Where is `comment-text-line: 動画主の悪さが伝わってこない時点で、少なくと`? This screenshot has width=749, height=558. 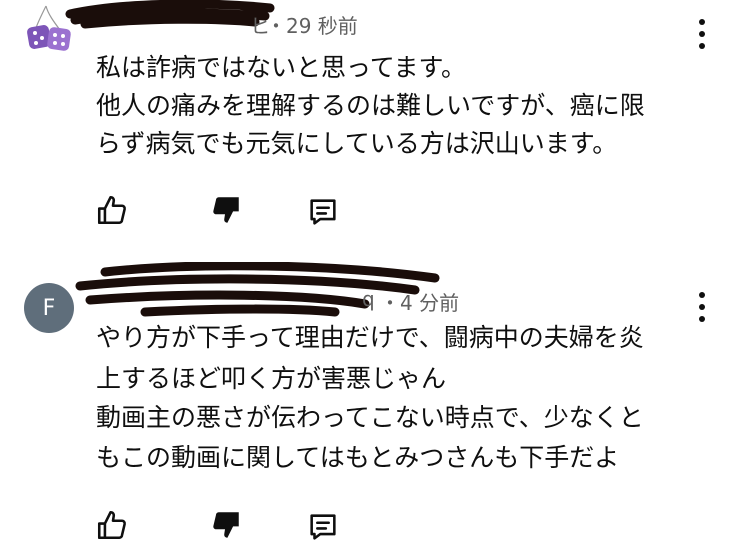
comment-text-line: 動画主の悪さが伝わってこない時点で、少なくと is located at coordinates (370, 417).